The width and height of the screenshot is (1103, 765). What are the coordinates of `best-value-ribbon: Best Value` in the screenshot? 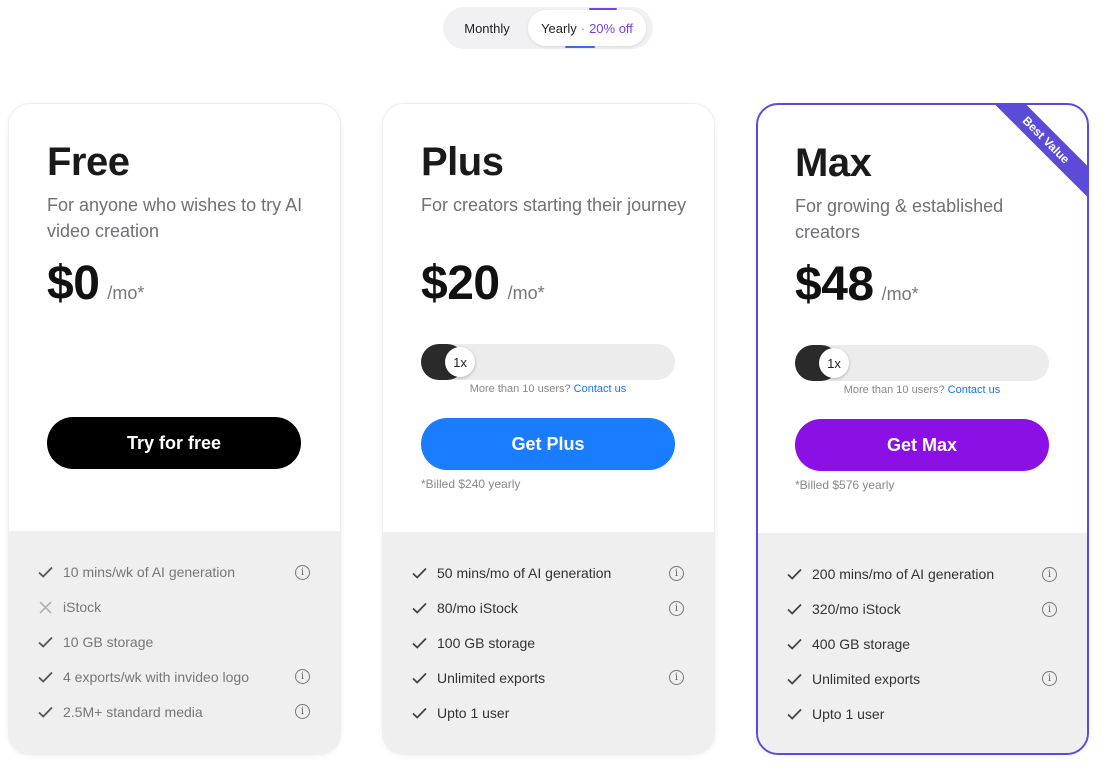 It's located at (1038, 154).